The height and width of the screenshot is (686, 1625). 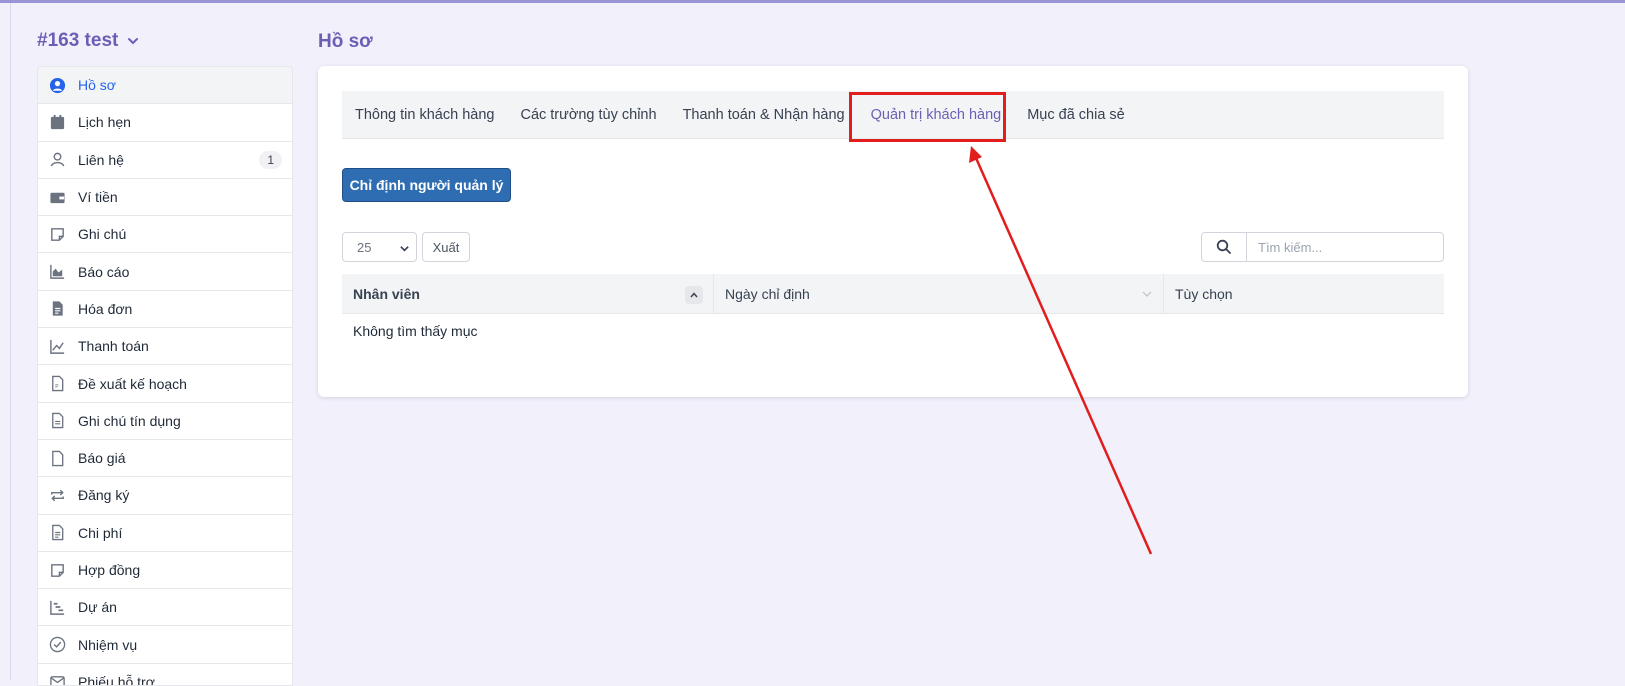 What do you see at coordinates (57, 160) in the screenshot?
I see `user-icon` at bounding box center [57, 160].